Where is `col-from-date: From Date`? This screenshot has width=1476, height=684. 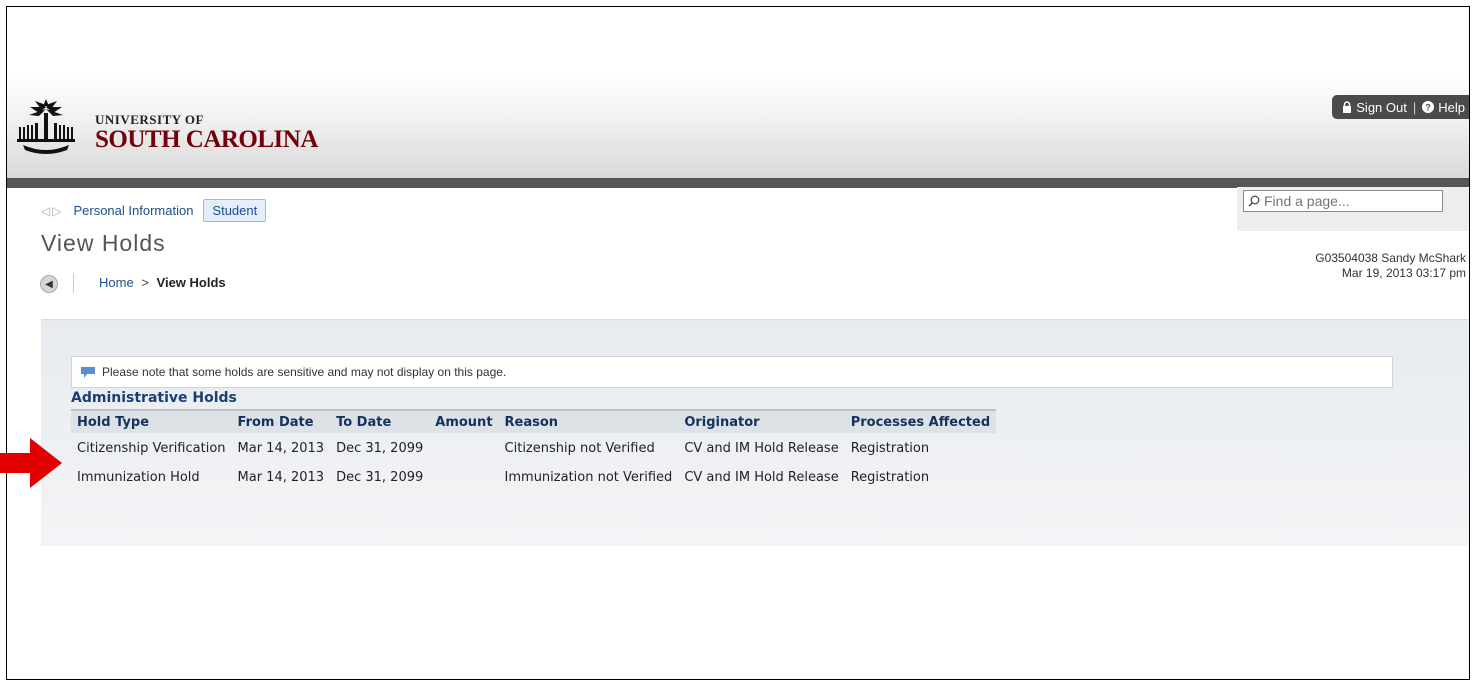 col-from-date: From Date is located at coordinates (275, 422).